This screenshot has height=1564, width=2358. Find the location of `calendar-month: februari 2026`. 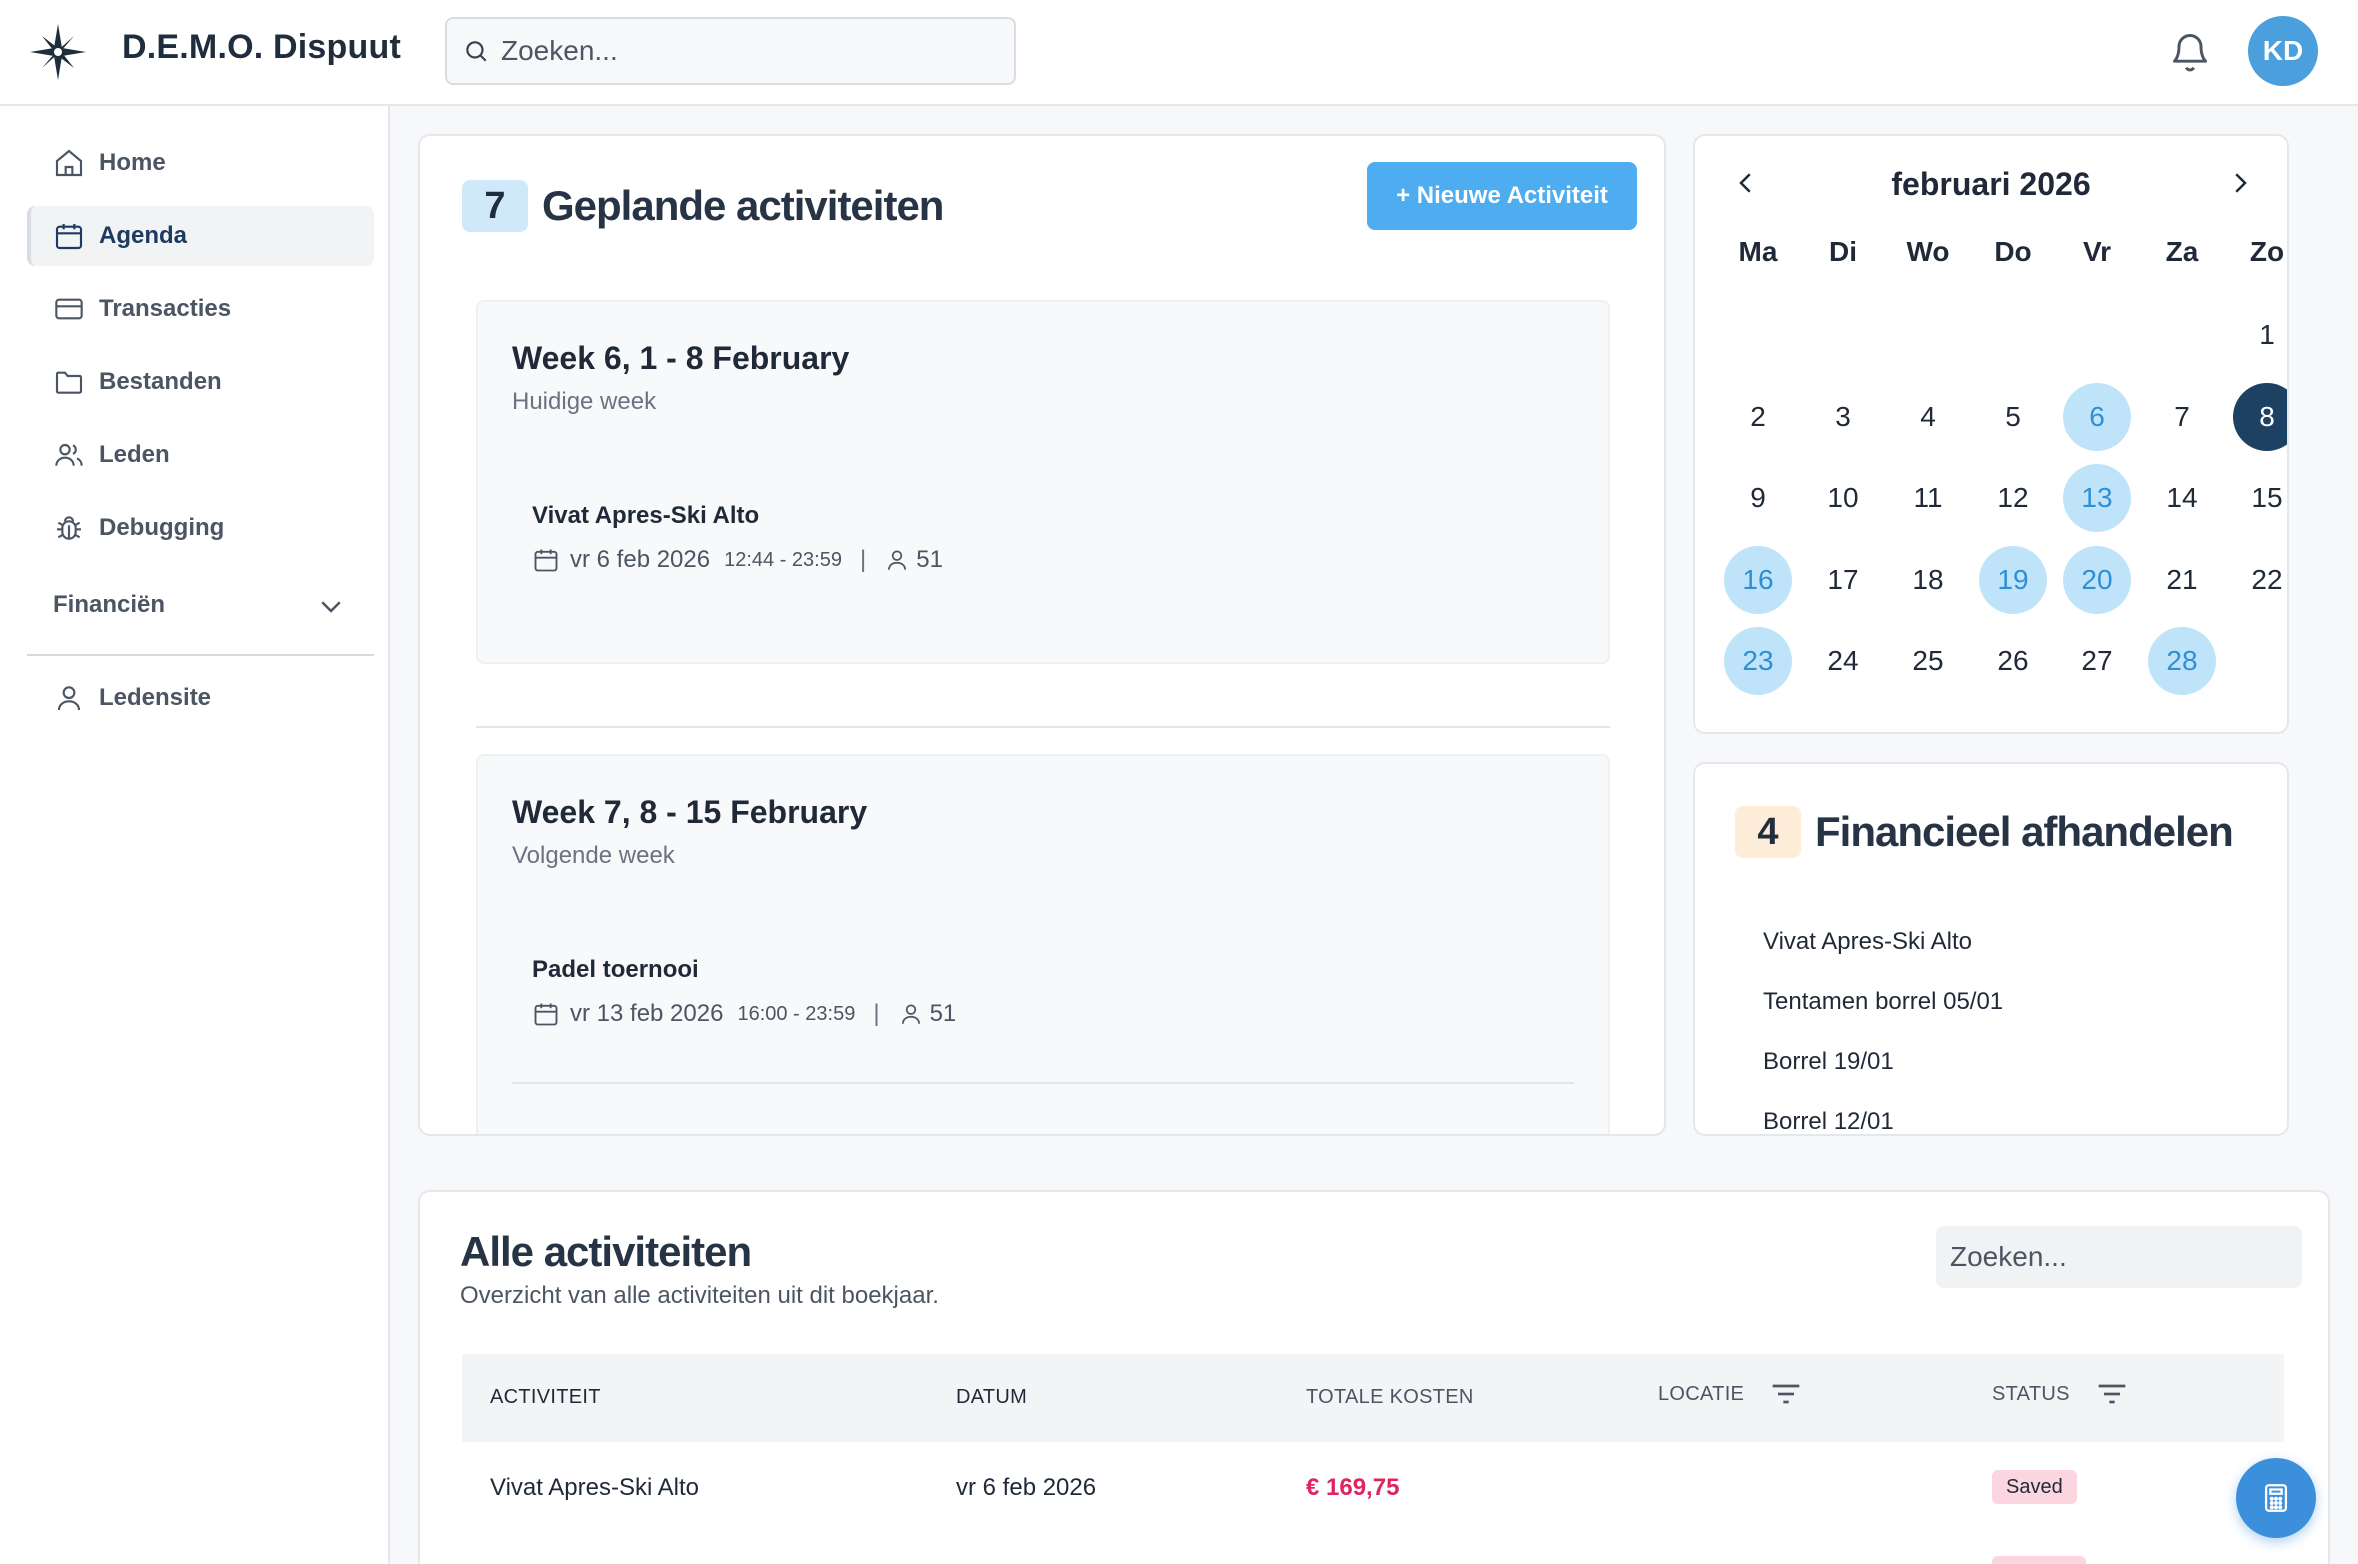

calendar-month: februari 2026 is located at coordinates (1991, 184).